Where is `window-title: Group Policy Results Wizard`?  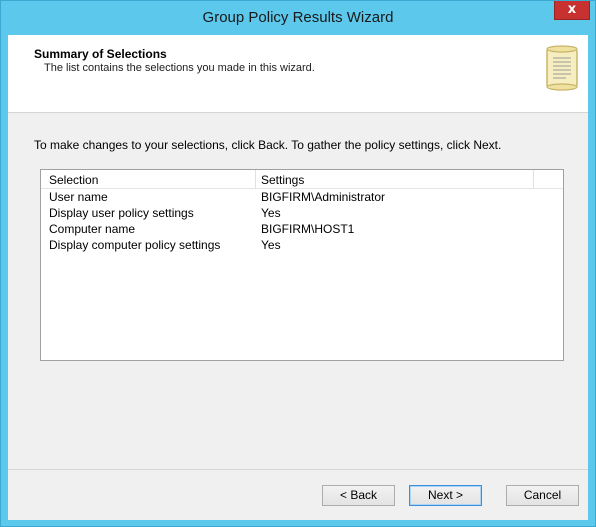 window-title: Group Policy Results Wizard is located at coordinates (298, 17).